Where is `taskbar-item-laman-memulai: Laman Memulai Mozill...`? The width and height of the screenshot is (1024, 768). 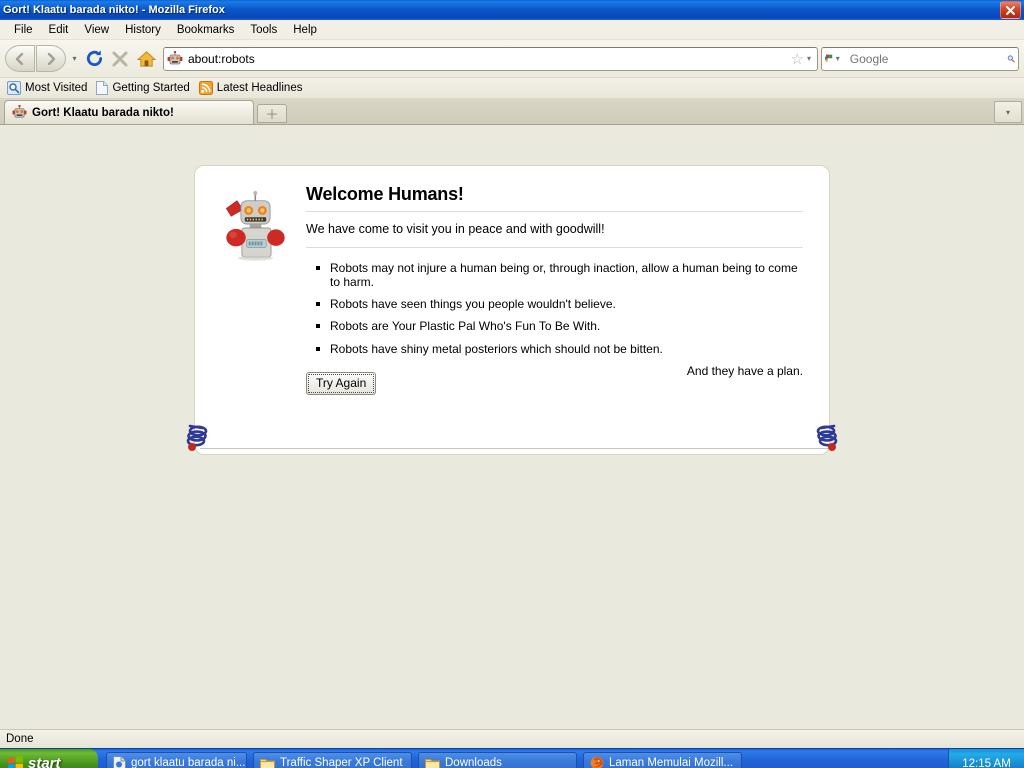
taskbar-item-laman-memulai: Laman Memulai Mozill... is located at coordinates (662, 760).